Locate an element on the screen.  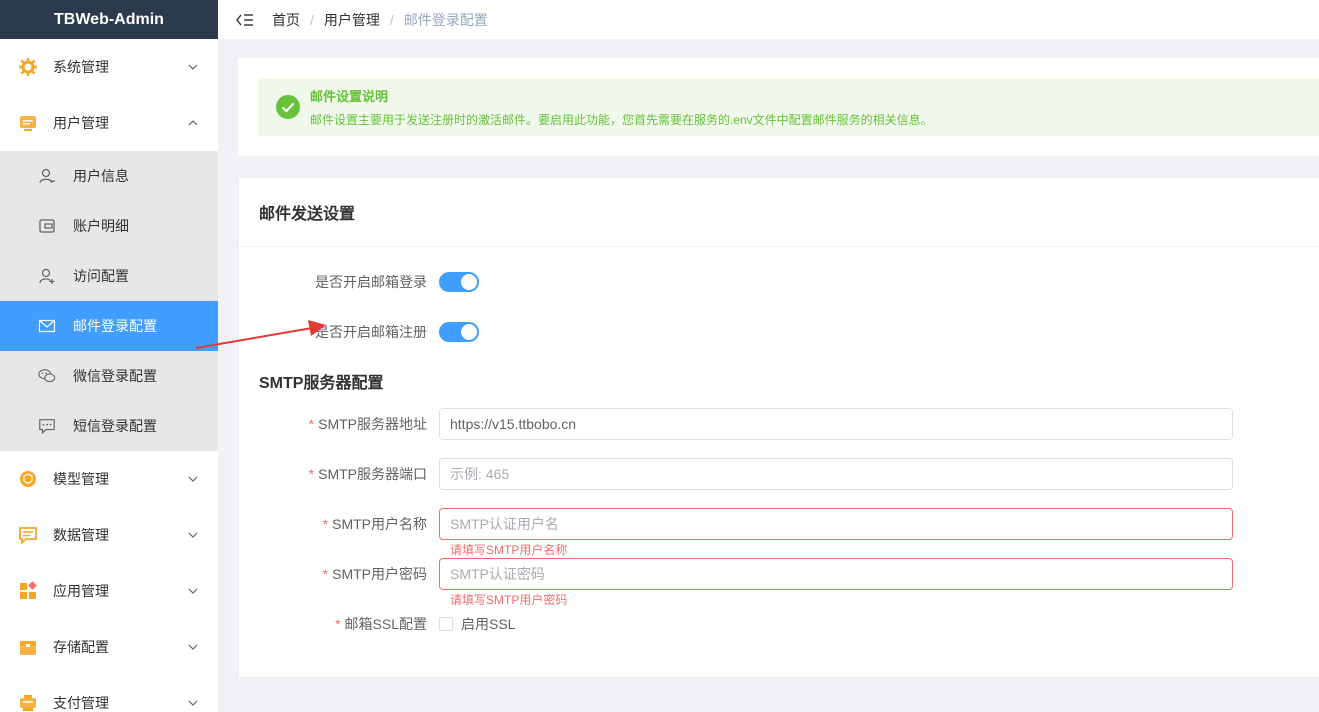
sidebar-item-mail-login-config: 邮件登录配置 is located at coordinates (109, 326).